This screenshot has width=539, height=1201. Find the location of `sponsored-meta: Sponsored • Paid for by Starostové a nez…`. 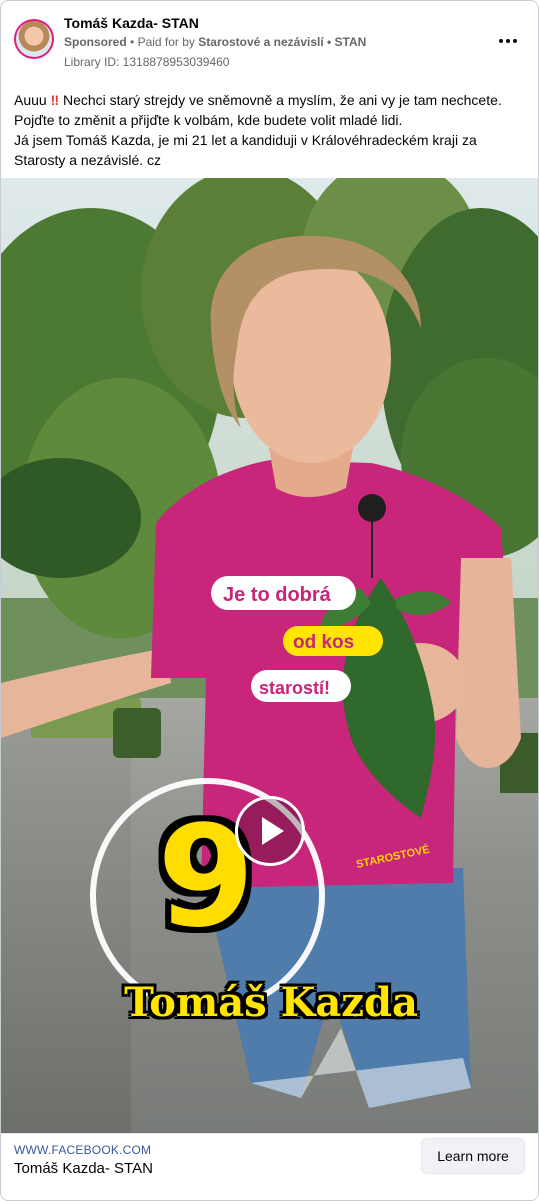

sponsored-meta: Sponsored • Paid for by Starostové a nez… is located at coordinates (215, 42).